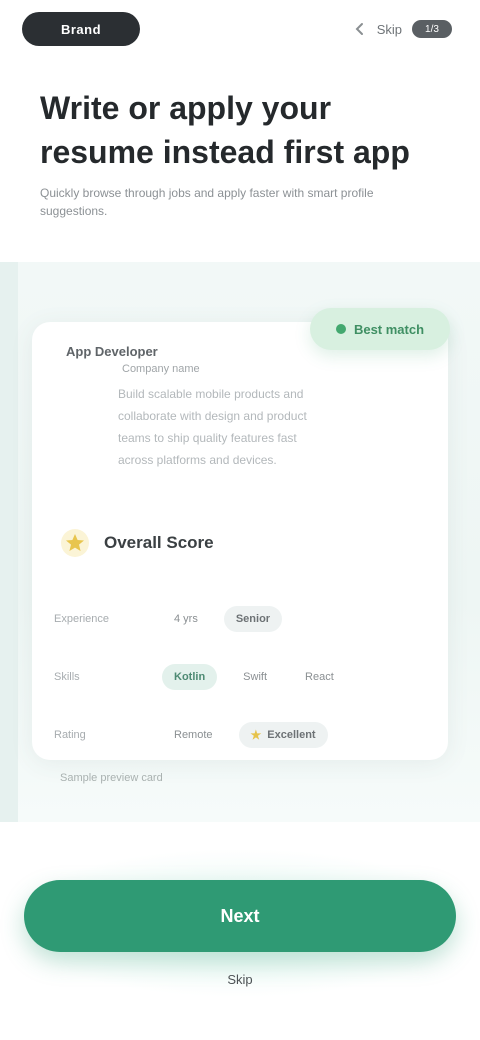  What do you see at coordinates (237, 30) in the screenshot?
I see `top-bar: Brand Skip 1/3` at bounding box center [237, 30].